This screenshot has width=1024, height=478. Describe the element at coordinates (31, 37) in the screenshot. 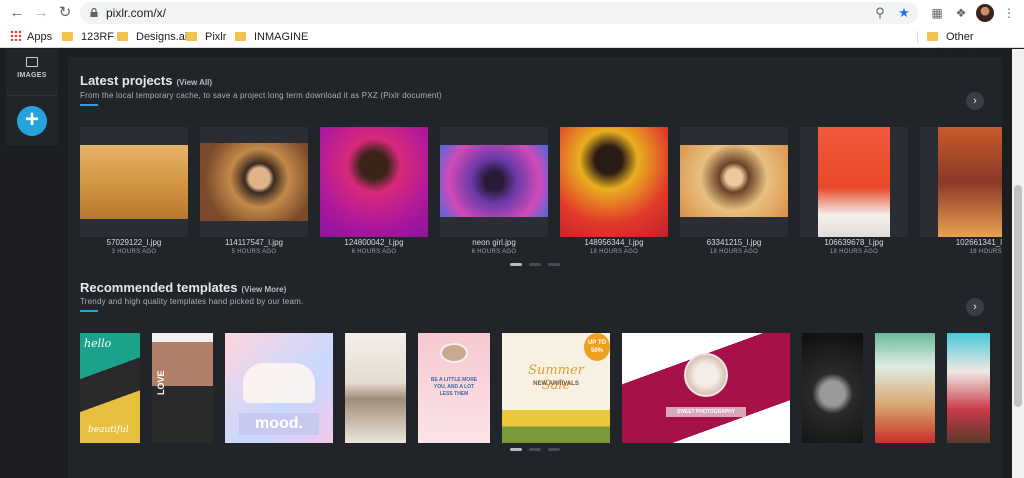

I see `bookmark-apps: Apps` at that location.